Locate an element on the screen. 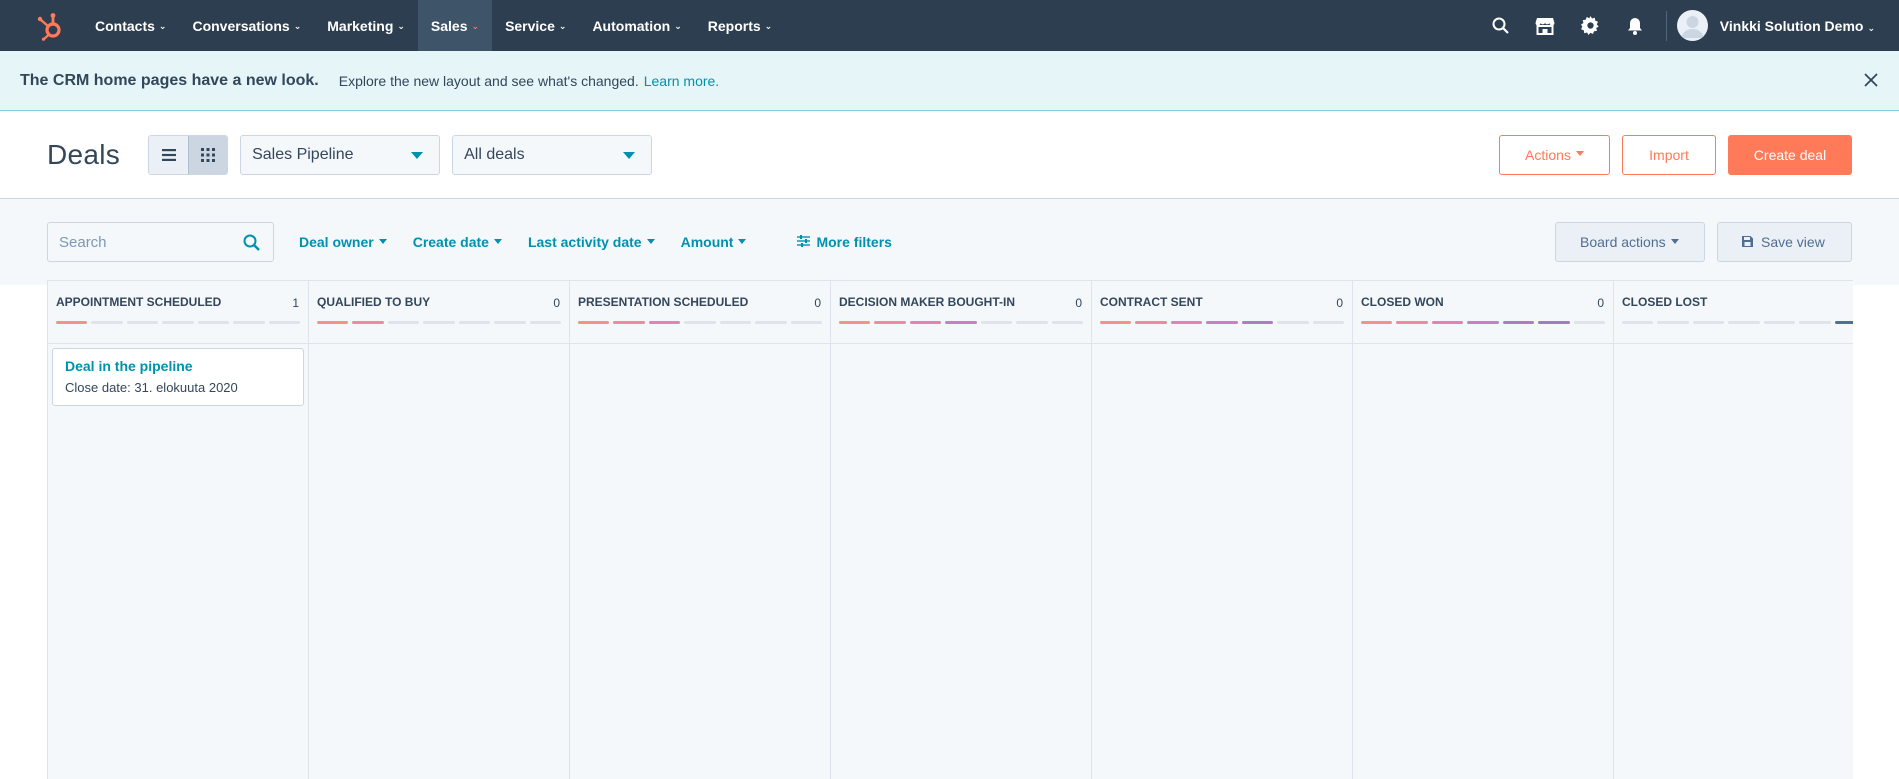  stage-column: PRESENTATION SCHEDULED 0 is located at coordinates (700, 530).